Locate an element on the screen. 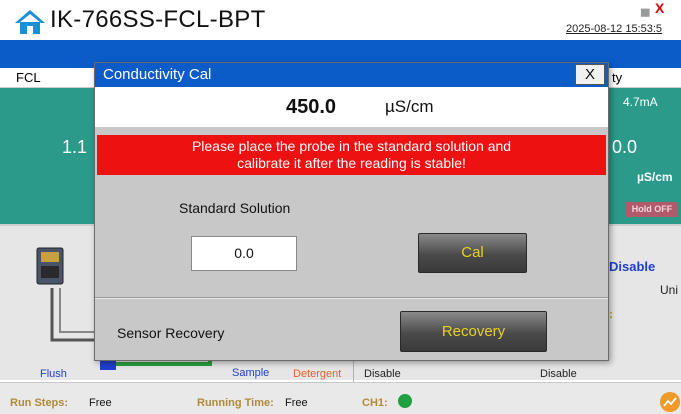  app-header: IK-766SS-FCL-BPT ▅ X 2025-08-12 15:53:5 is located at coordinates (340, 20).